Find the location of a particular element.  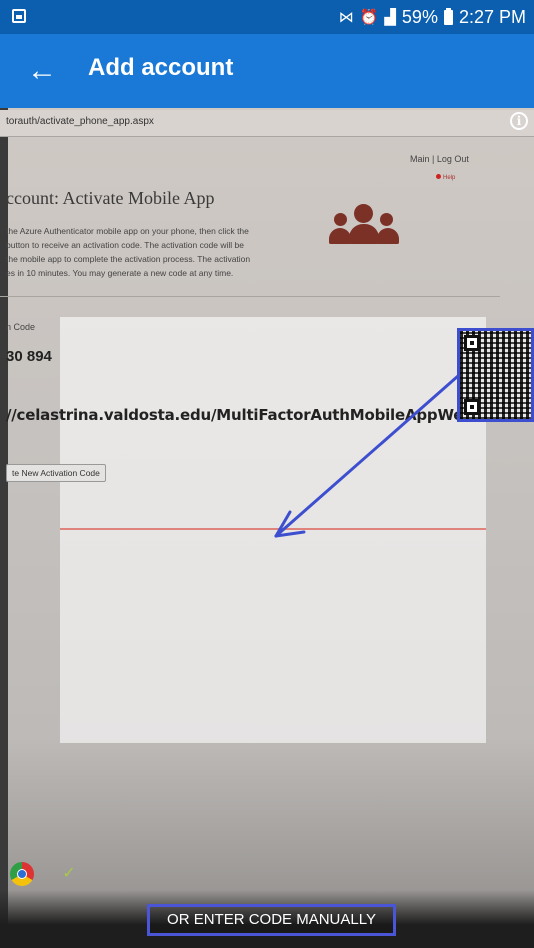

status-icons: ⋈ ⏰ ▟ 59% 2:27 PM is located at coordinates (432, 17).